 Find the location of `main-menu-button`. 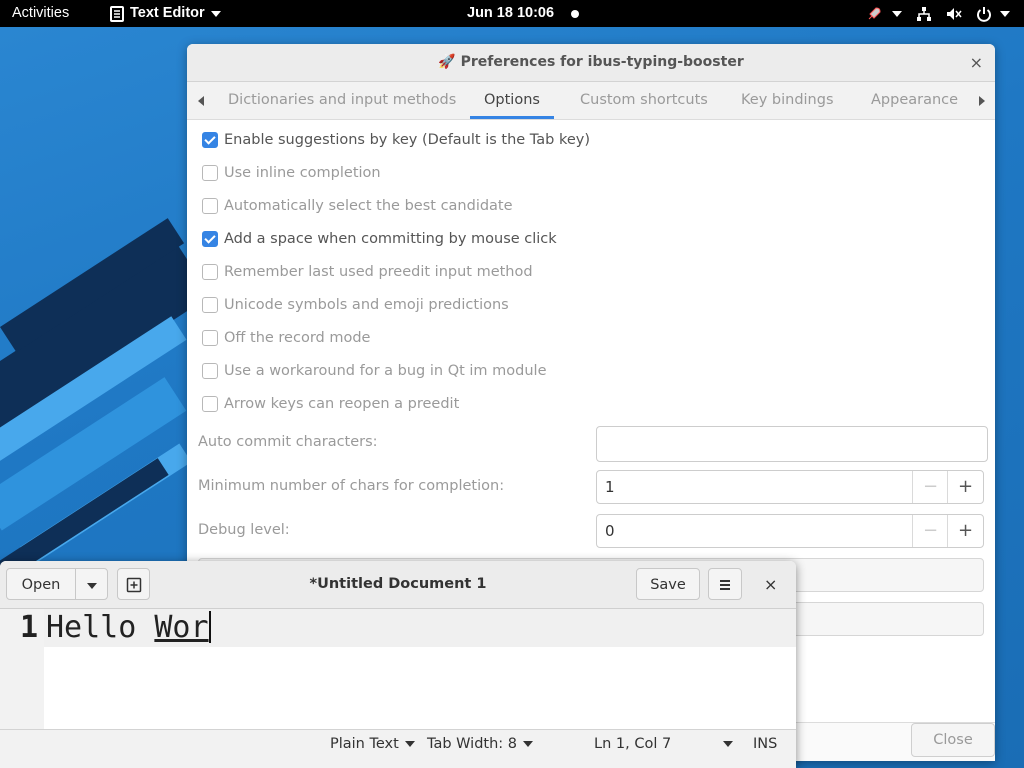

main-menu-button is located at coordinates (725, 584).